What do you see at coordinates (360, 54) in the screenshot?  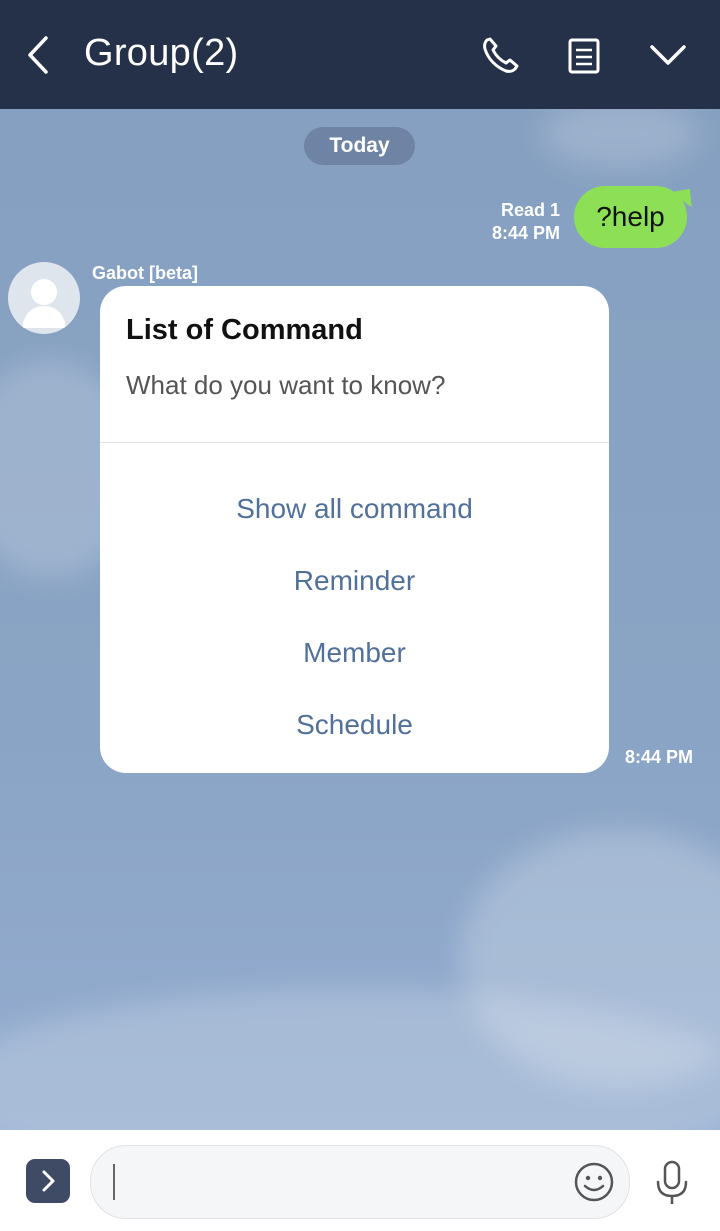 I see `chat-header: Group(2)` at bounding box center [360, 54].